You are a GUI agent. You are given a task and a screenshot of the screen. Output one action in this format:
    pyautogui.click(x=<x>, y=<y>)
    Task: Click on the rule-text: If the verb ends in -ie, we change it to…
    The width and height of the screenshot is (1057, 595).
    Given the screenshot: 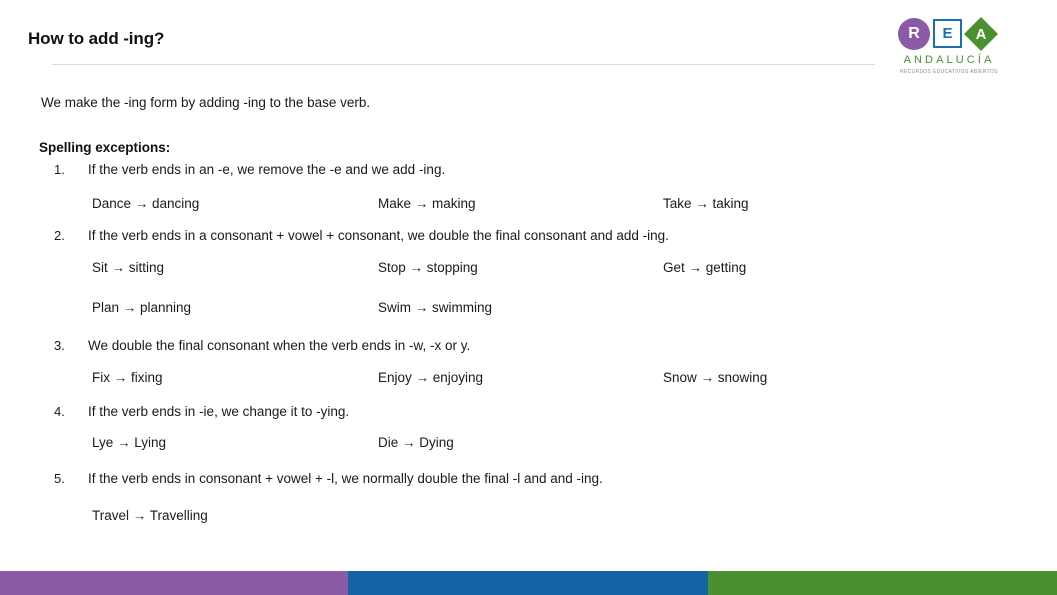 What is the action you would take?
    pyautogui.click(x=219, y=411)
    